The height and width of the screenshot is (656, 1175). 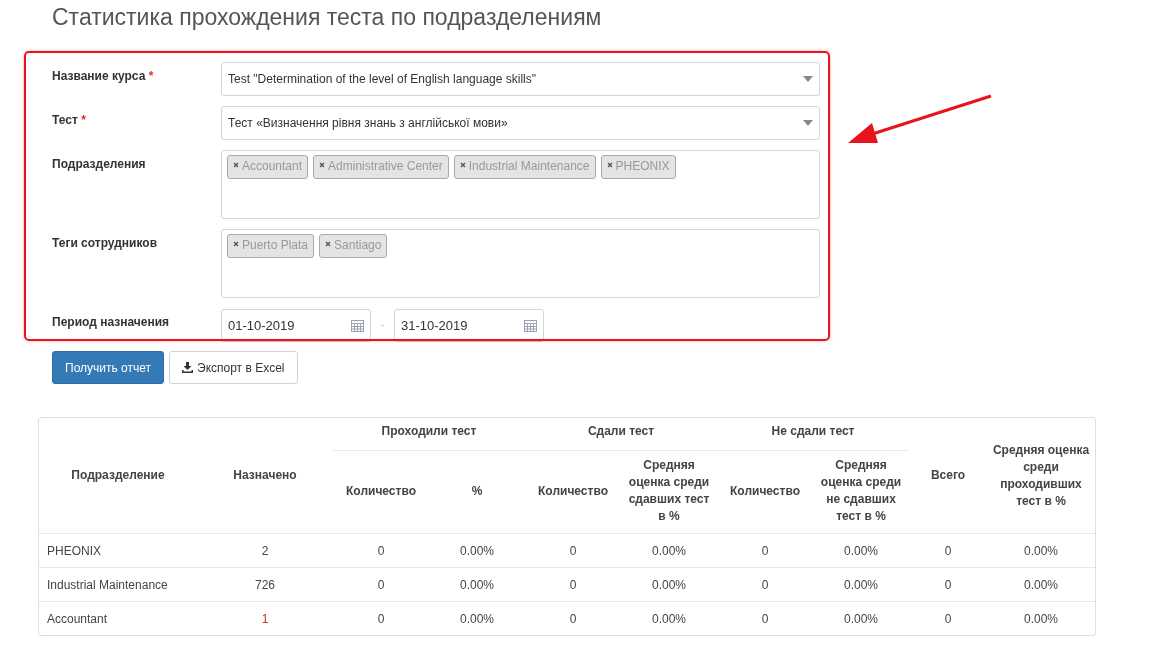 What do you see at coordinates (520, 184) in the screenshot?
I see `tag-input-field: Accountant Administrative Center Industrial Maintenance PHEONIX` at bounding box center [520, 184].